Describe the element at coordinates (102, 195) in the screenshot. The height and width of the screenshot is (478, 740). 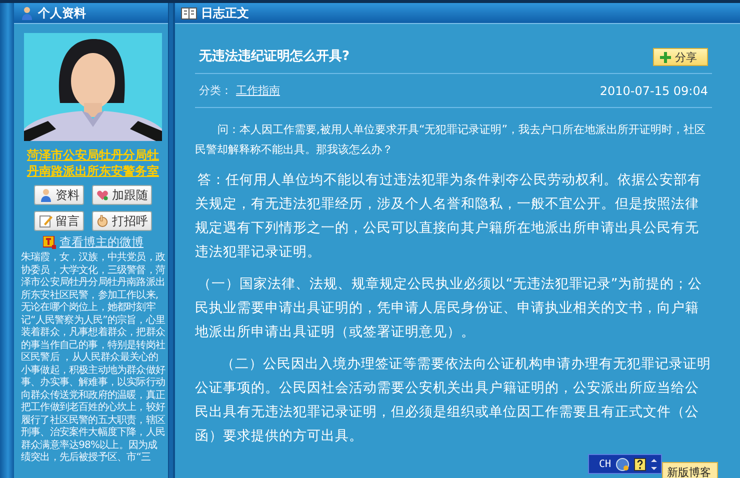
I see `heart-icon` at that location.